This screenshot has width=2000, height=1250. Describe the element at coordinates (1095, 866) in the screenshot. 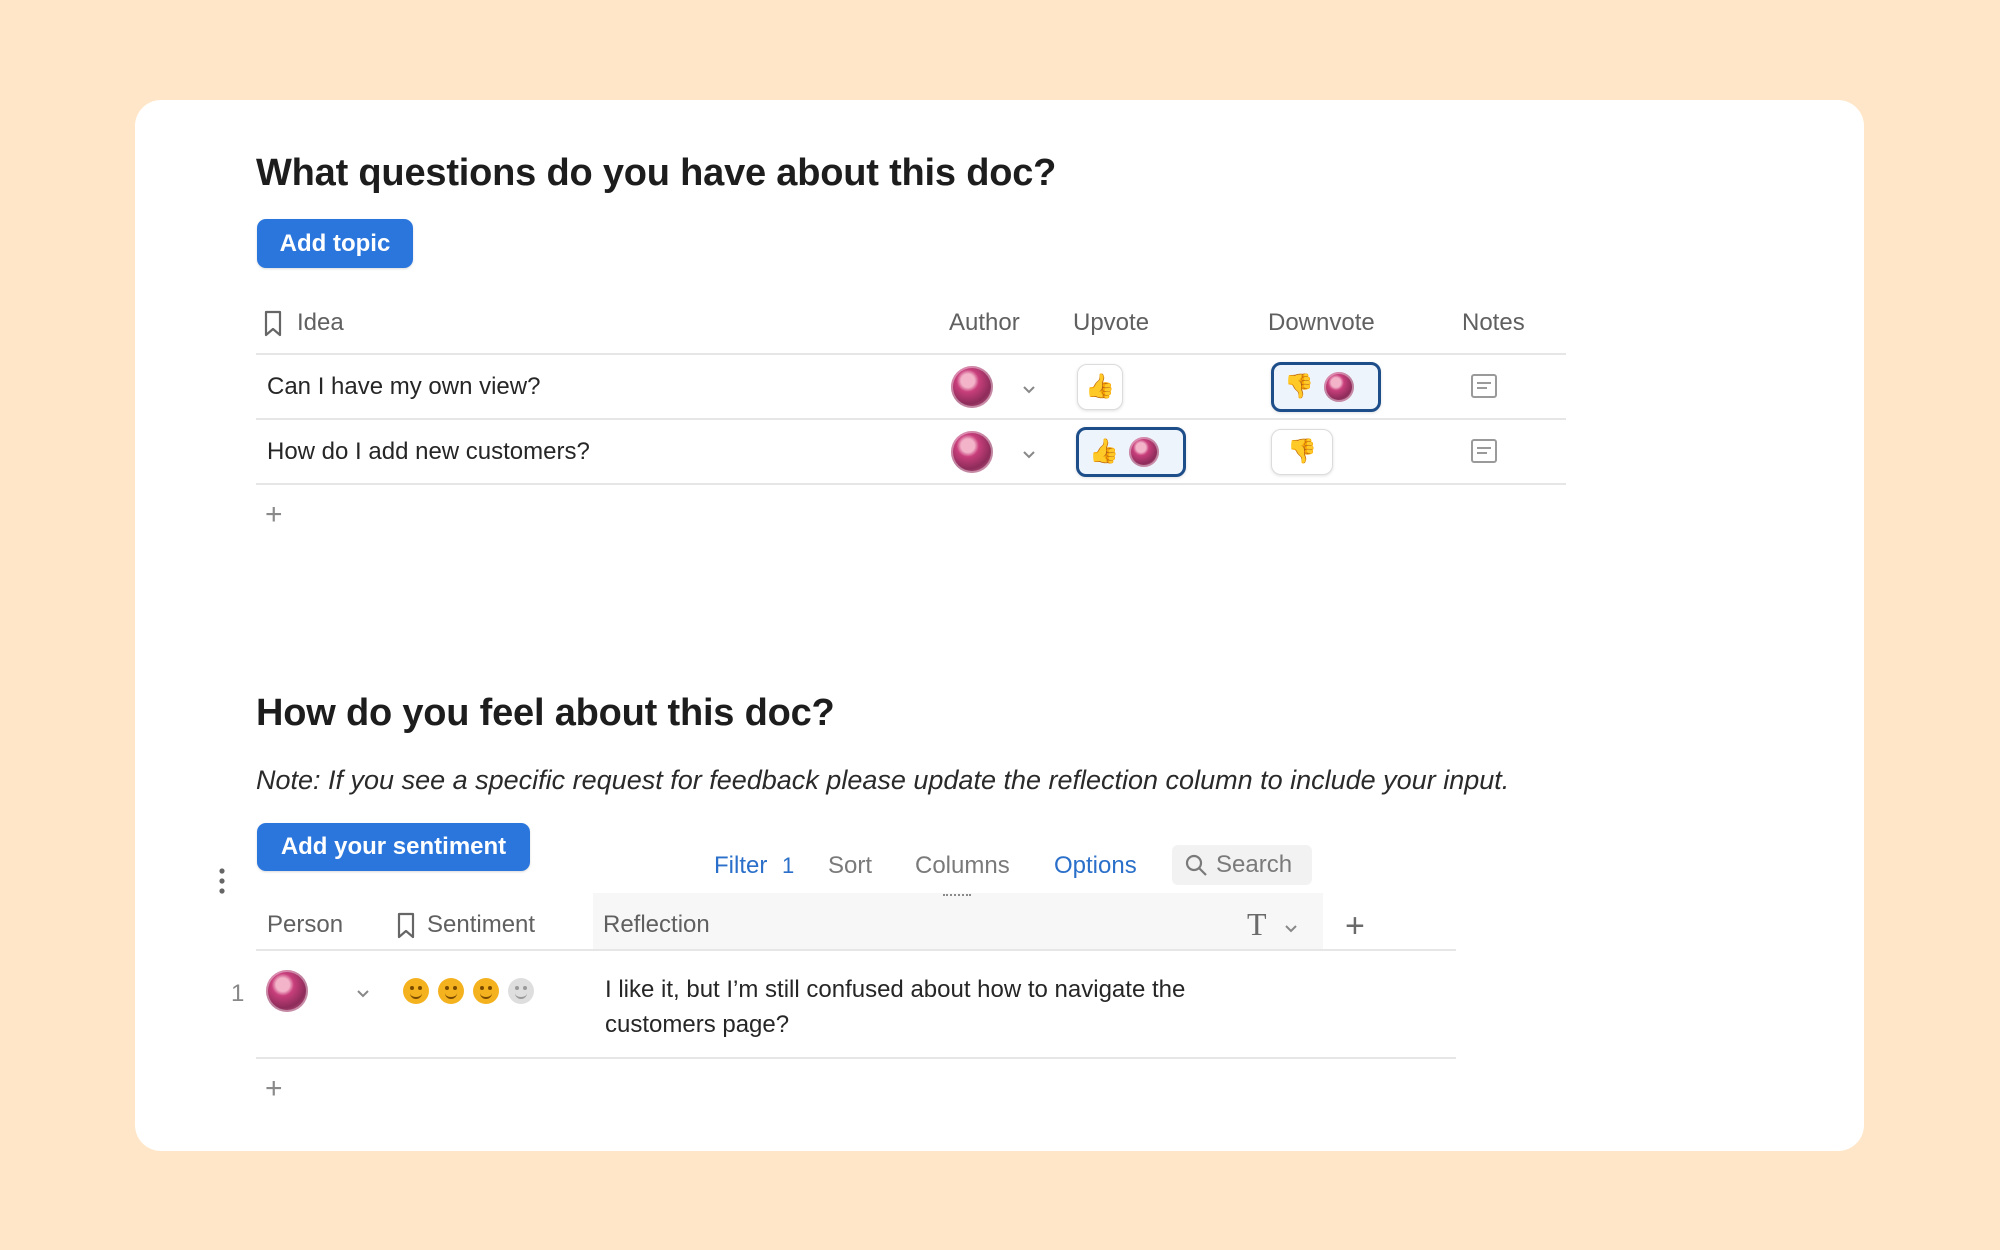

I see `options-button: Options` at that location.